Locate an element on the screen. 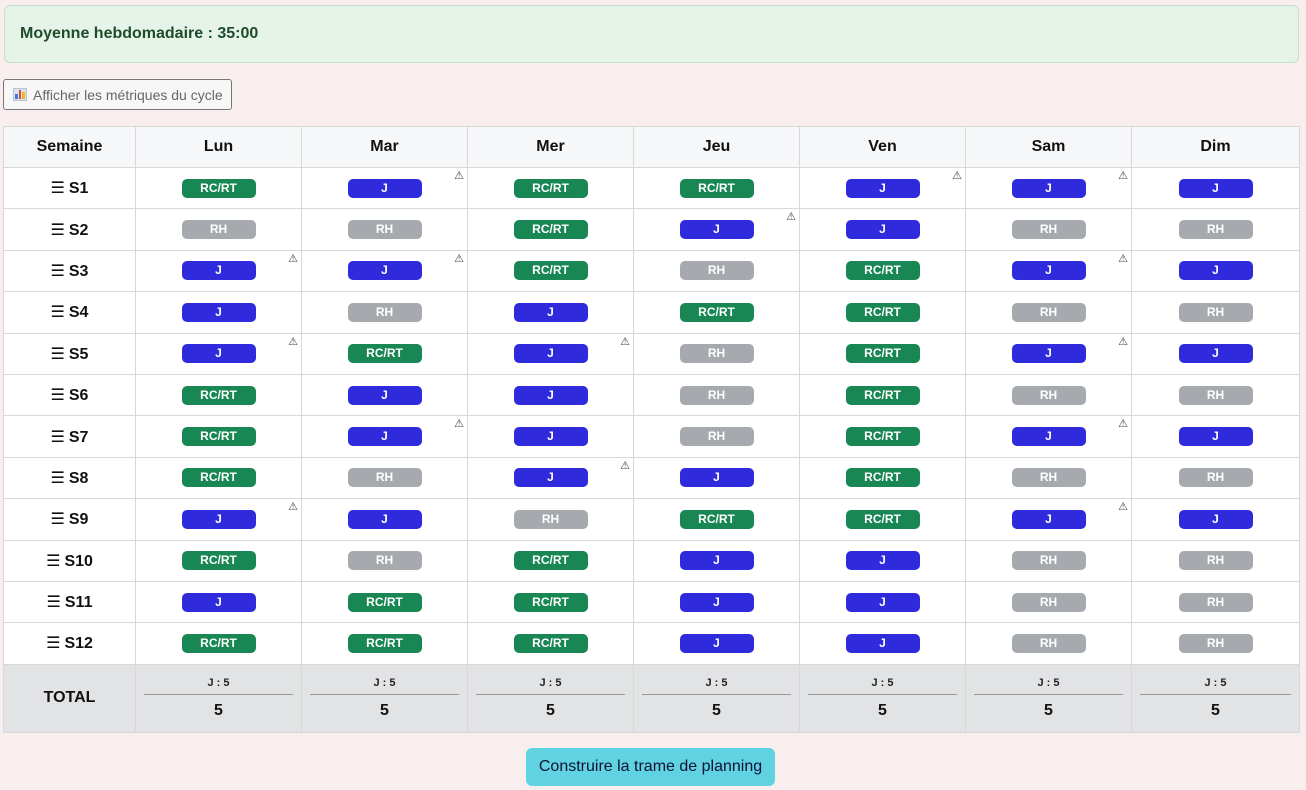  week-label-cell: ☰ S1 is located at coordinates (69, 188).